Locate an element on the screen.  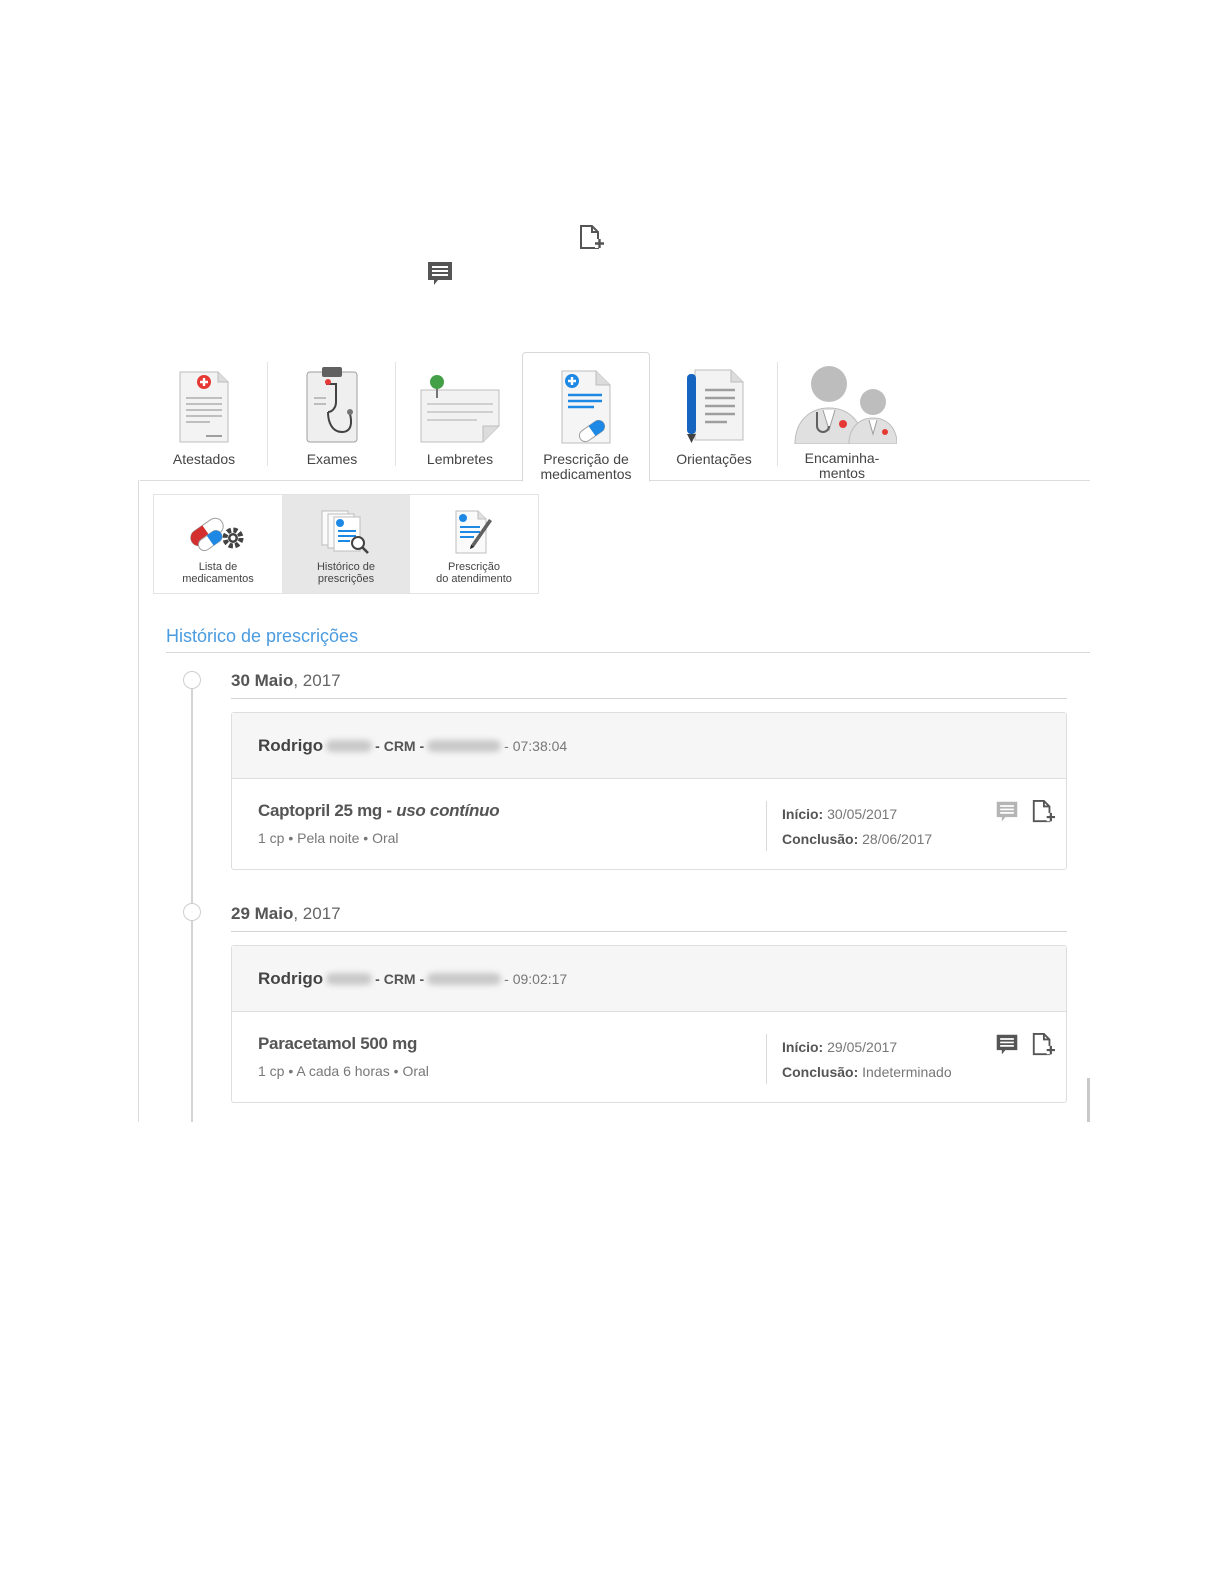
tab-exames: Exames is located at coordinates (332, 416).